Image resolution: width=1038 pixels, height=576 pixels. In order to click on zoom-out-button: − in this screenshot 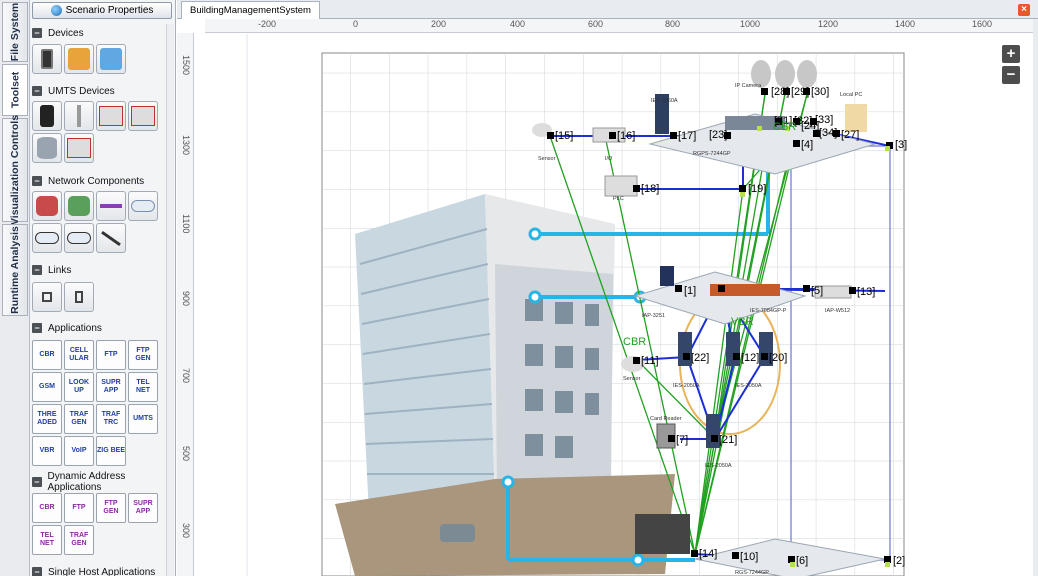, I will do `click(1011, 75)`.